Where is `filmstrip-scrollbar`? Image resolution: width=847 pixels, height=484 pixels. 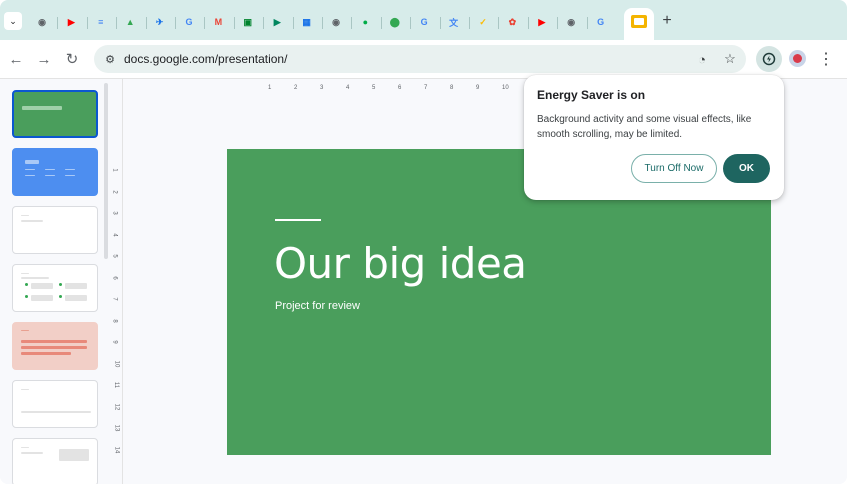
filmstrip-scrollbar is located at coordinates (106, 171).